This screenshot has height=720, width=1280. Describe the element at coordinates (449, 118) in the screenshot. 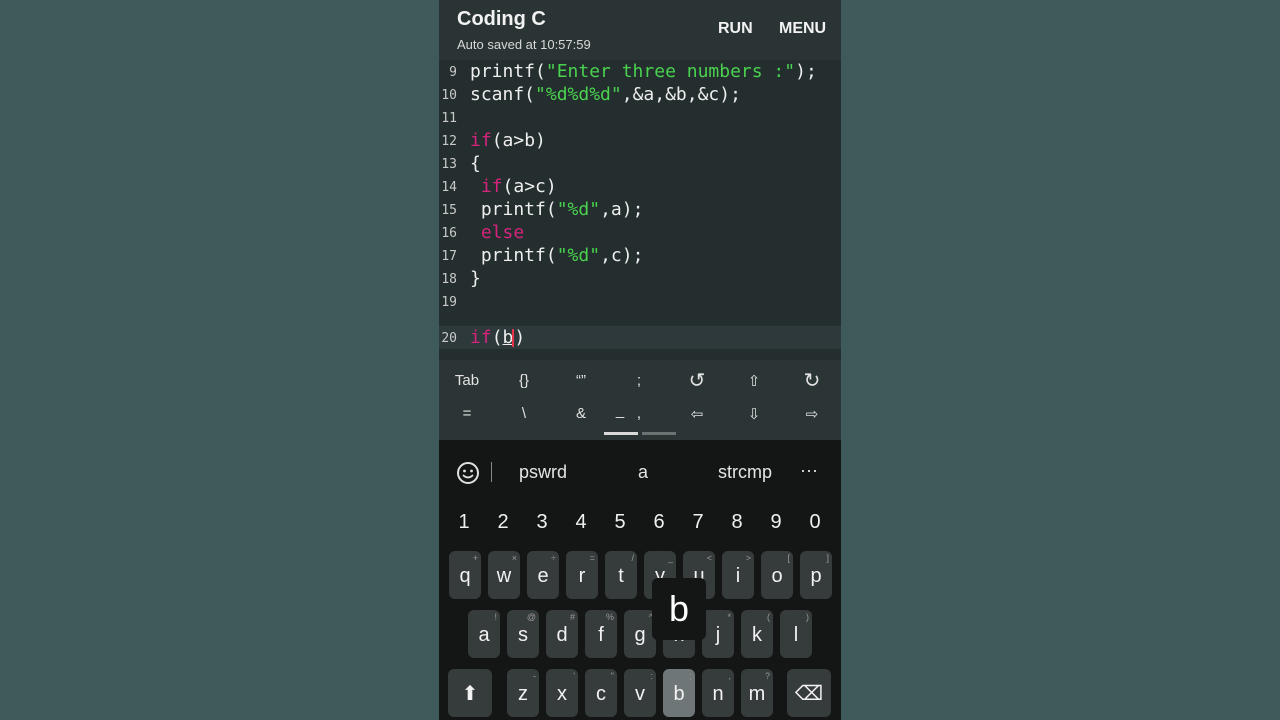

I see `line-number: 11` at that location.